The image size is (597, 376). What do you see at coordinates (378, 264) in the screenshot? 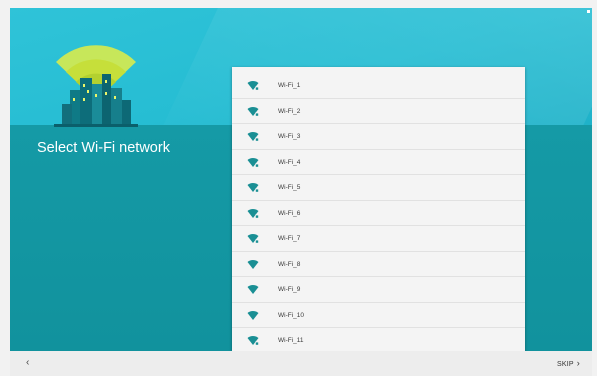
I see `network-row: Wi-Fi_8` at bounding box center [378, 264].